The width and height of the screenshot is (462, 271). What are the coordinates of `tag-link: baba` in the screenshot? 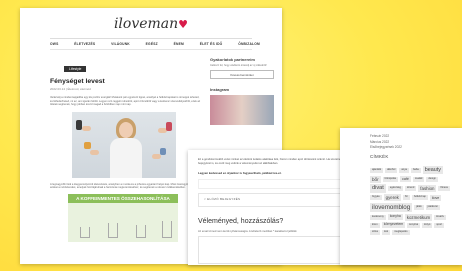 It's located at (415, 170).